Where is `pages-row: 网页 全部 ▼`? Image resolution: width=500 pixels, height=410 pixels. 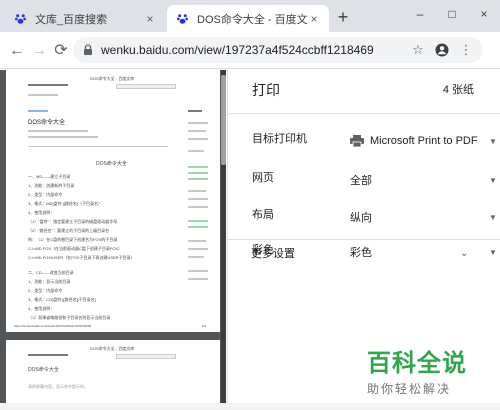
pages-row: 网页 全部 ▼ is located at coordinates (374, 178).